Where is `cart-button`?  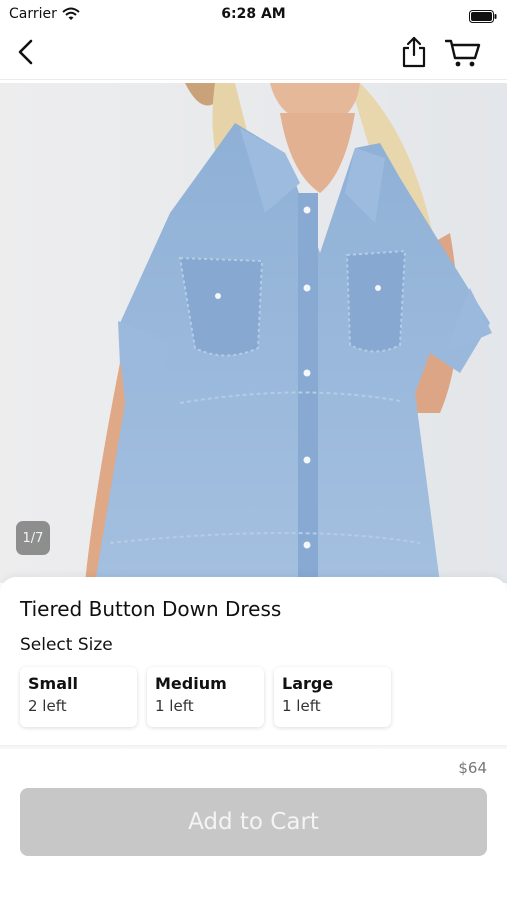 cart-button is located at coordinates (463, 53).